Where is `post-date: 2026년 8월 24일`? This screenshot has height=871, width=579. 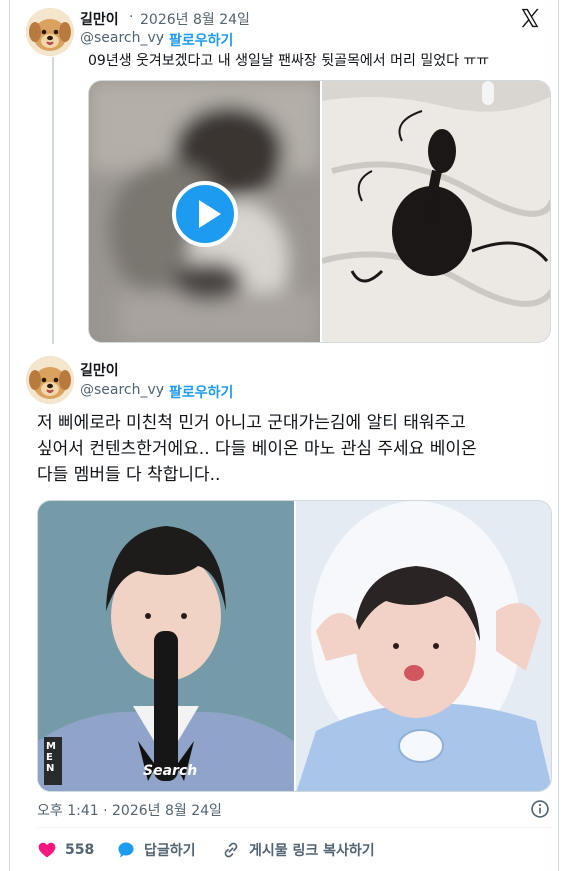 post-date: 2026년 8월 24일 is located at coordinates (195, 19).